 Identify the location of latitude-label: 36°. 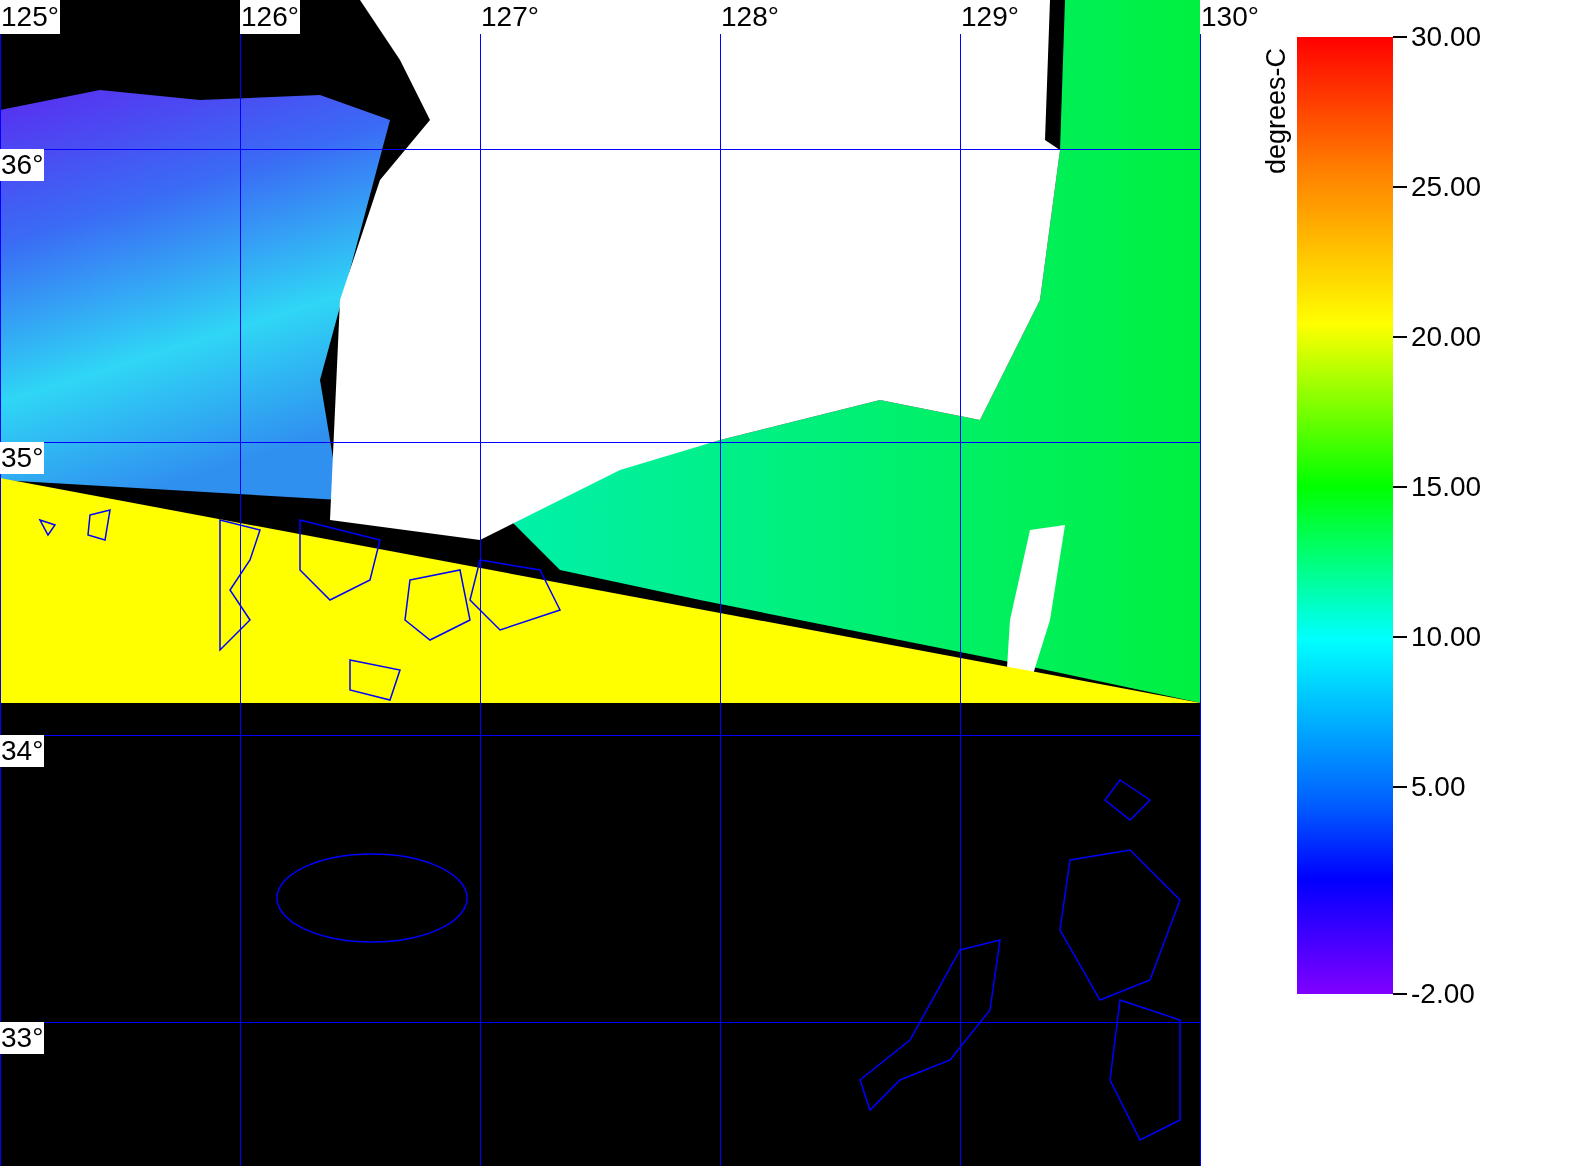
(22, 165).